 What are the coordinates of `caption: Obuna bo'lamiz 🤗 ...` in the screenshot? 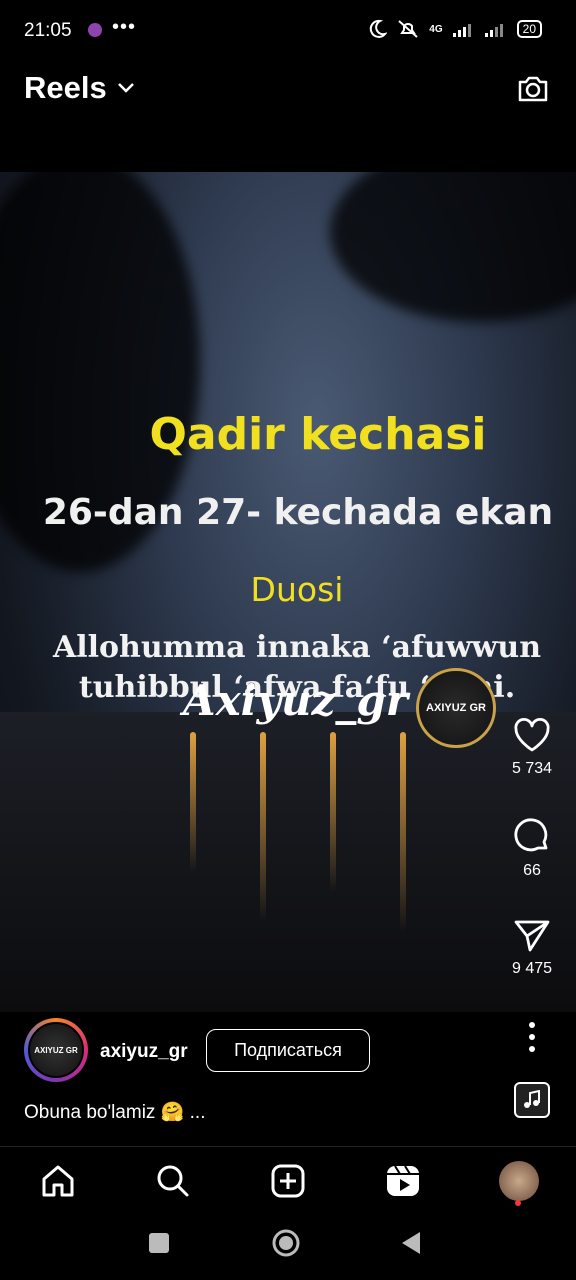 It's located at (114, 1112).